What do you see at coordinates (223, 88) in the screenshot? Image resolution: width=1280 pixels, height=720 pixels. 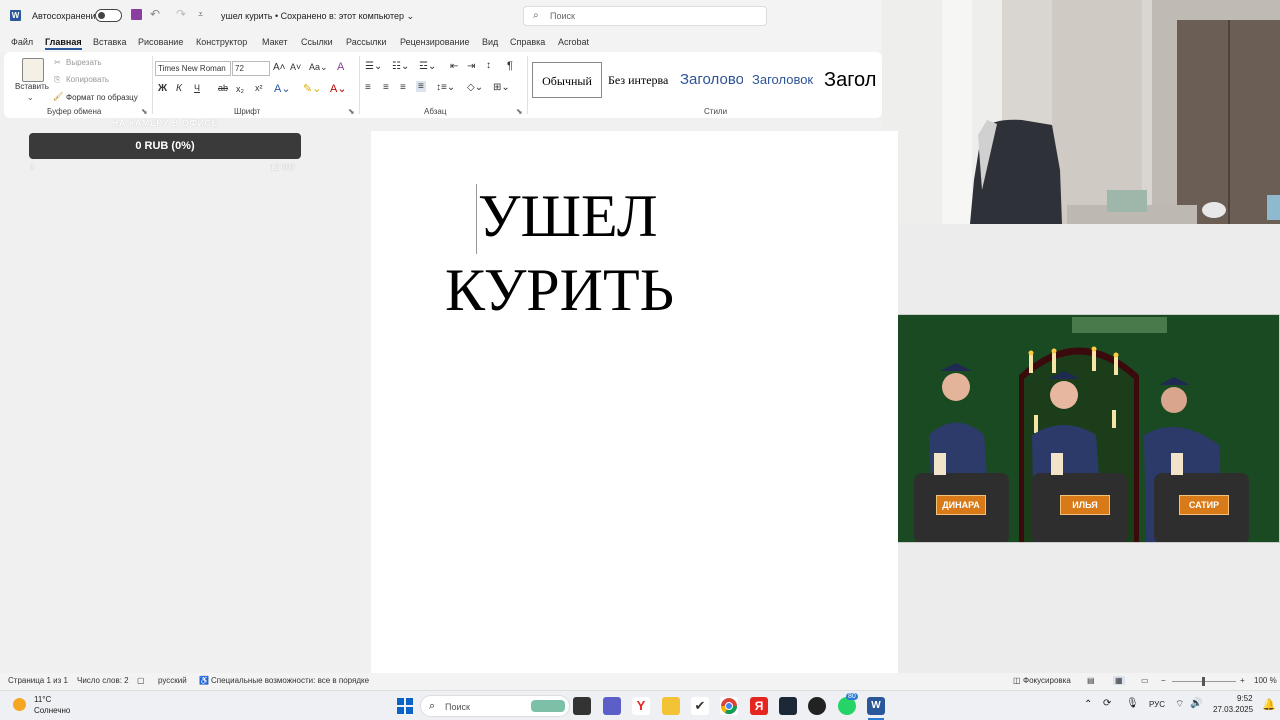 I see `strikethrough-icon: ab` at bounding box center [223, 88].